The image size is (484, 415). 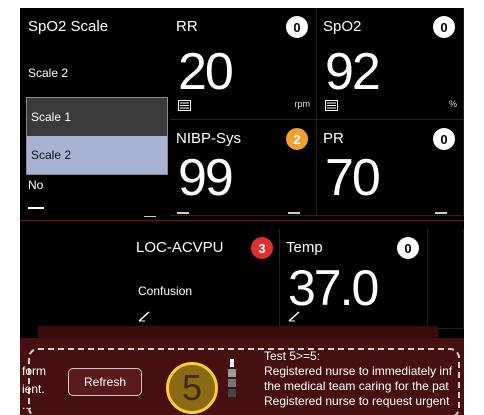 What do you see at coordinates (356, 386) in the screenshot?
I see `alert-message-line: the medical team caring for the pat` at bounding box center [356, 386].